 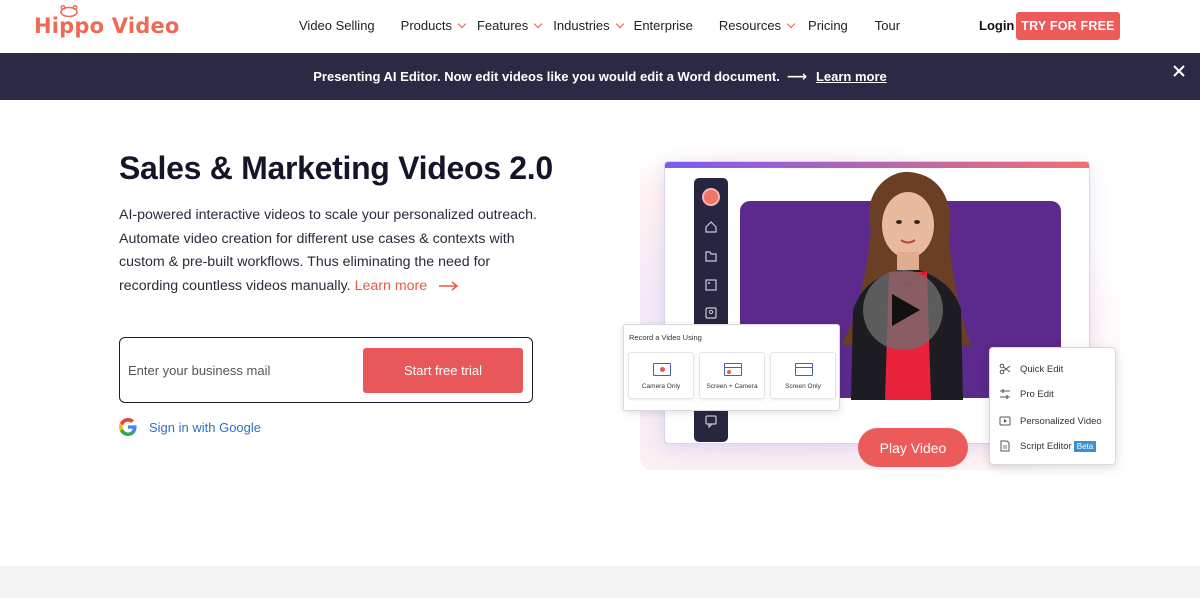 I want to click on record-option-screen-only: Screen Only, so click(x=803, y=375).